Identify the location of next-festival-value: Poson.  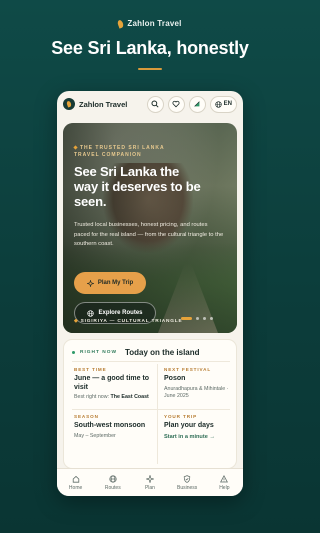
(175, 378).